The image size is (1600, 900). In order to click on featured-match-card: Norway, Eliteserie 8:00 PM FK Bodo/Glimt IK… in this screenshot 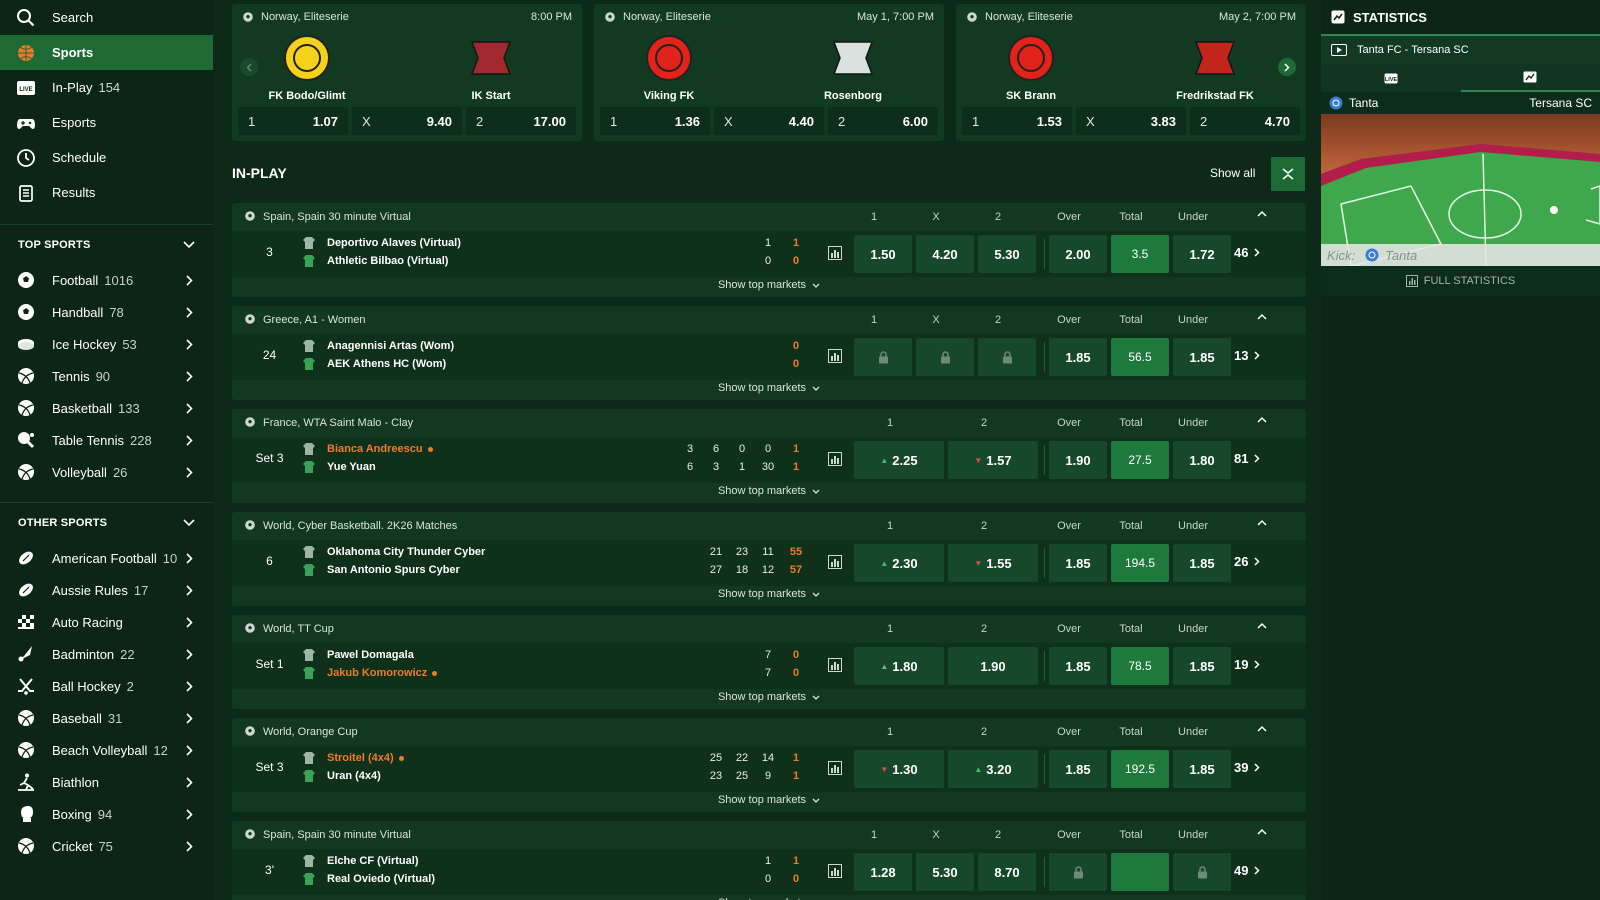, I will do `click(407, 72)`.